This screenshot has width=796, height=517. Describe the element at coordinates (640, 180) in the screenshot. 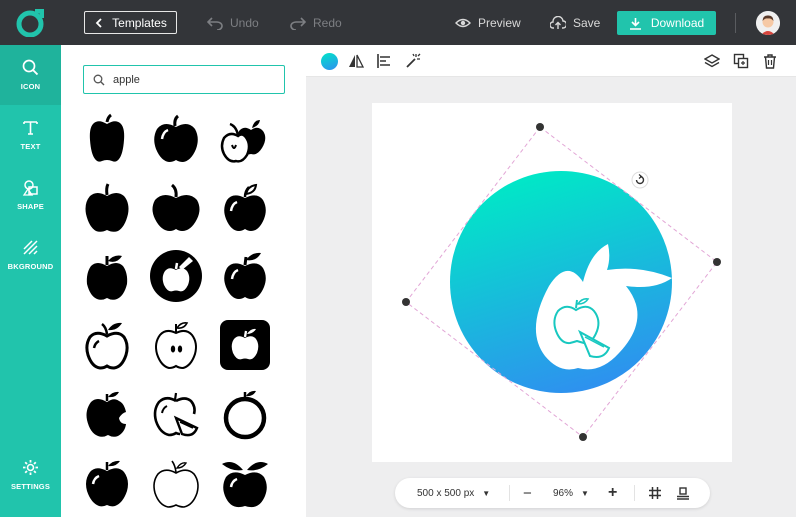

I see `rotate-handle` at that location.